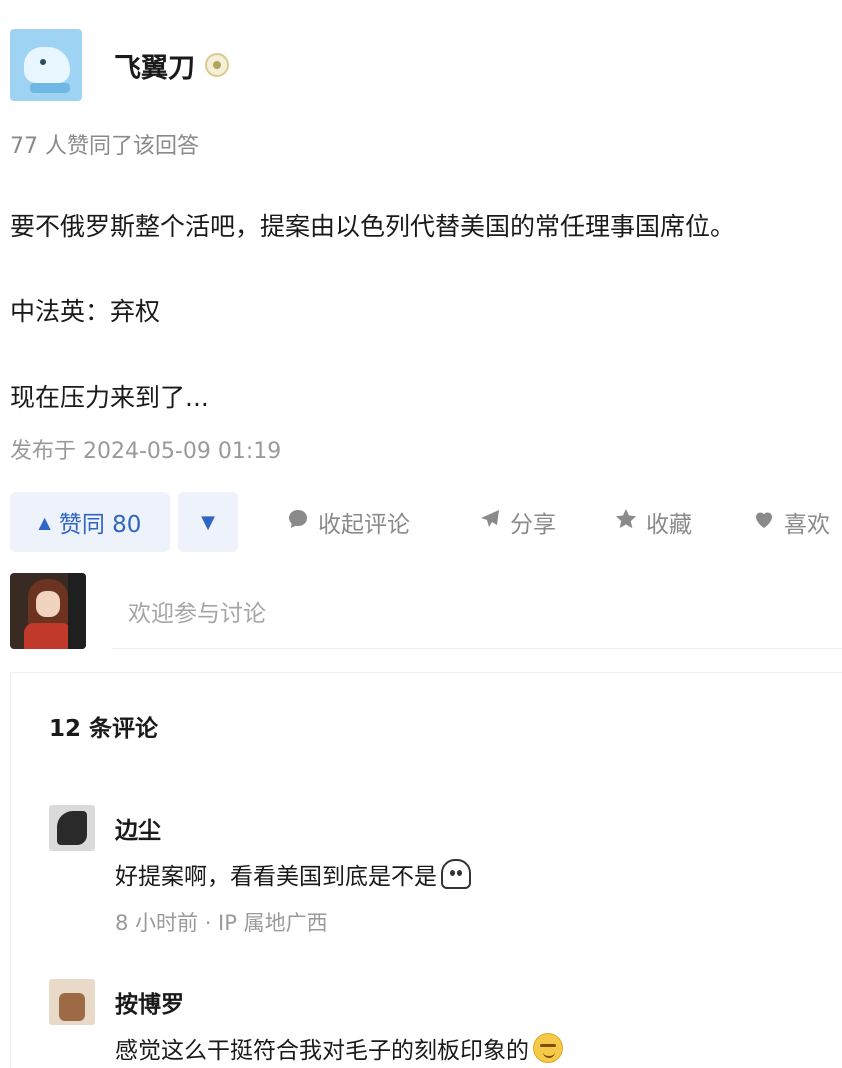 The image size is (842, 1068). What do you see at coordinates (764, 522) in the screenshot?
I see `heart-icon` at bounding box center [764, 522].